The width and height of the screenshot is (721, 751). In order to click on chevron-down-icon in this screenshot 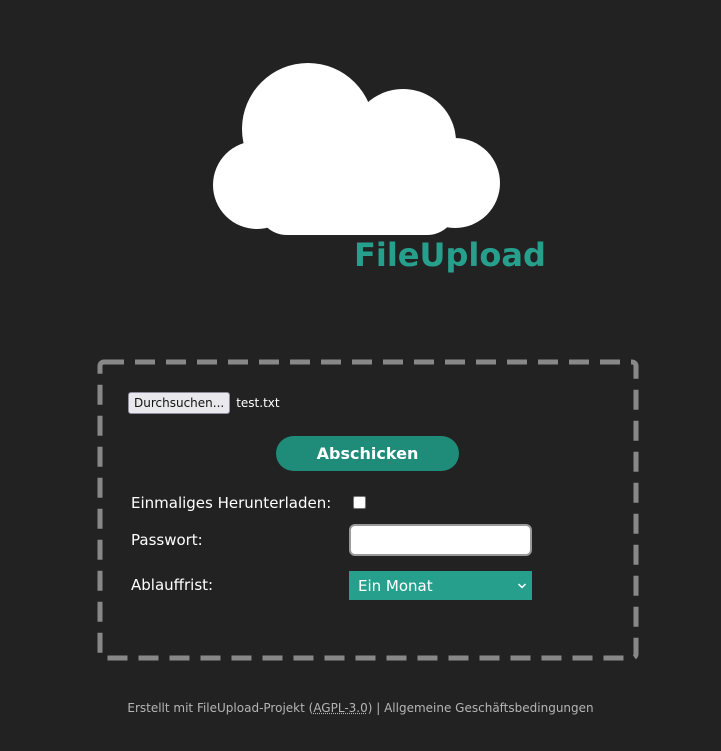, I will do `click(522, 585)`.